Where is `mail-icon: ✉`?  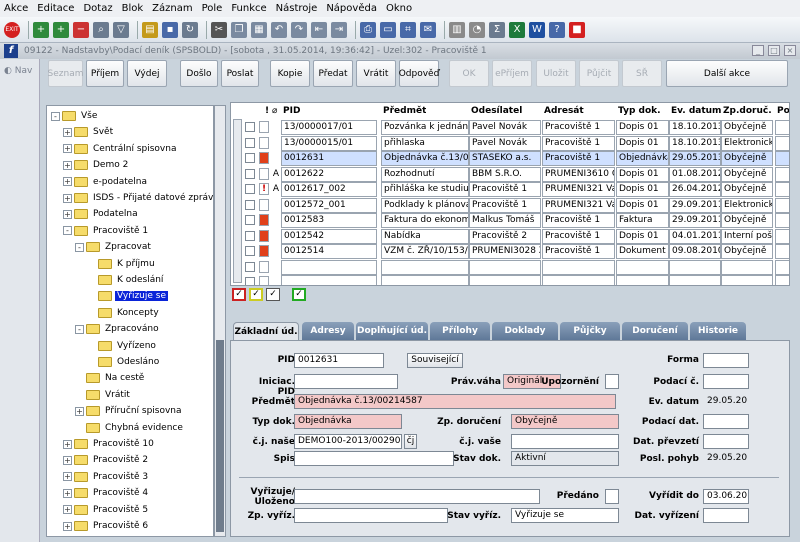 mail-icon: ✉ is located at coordinates (428, 29).